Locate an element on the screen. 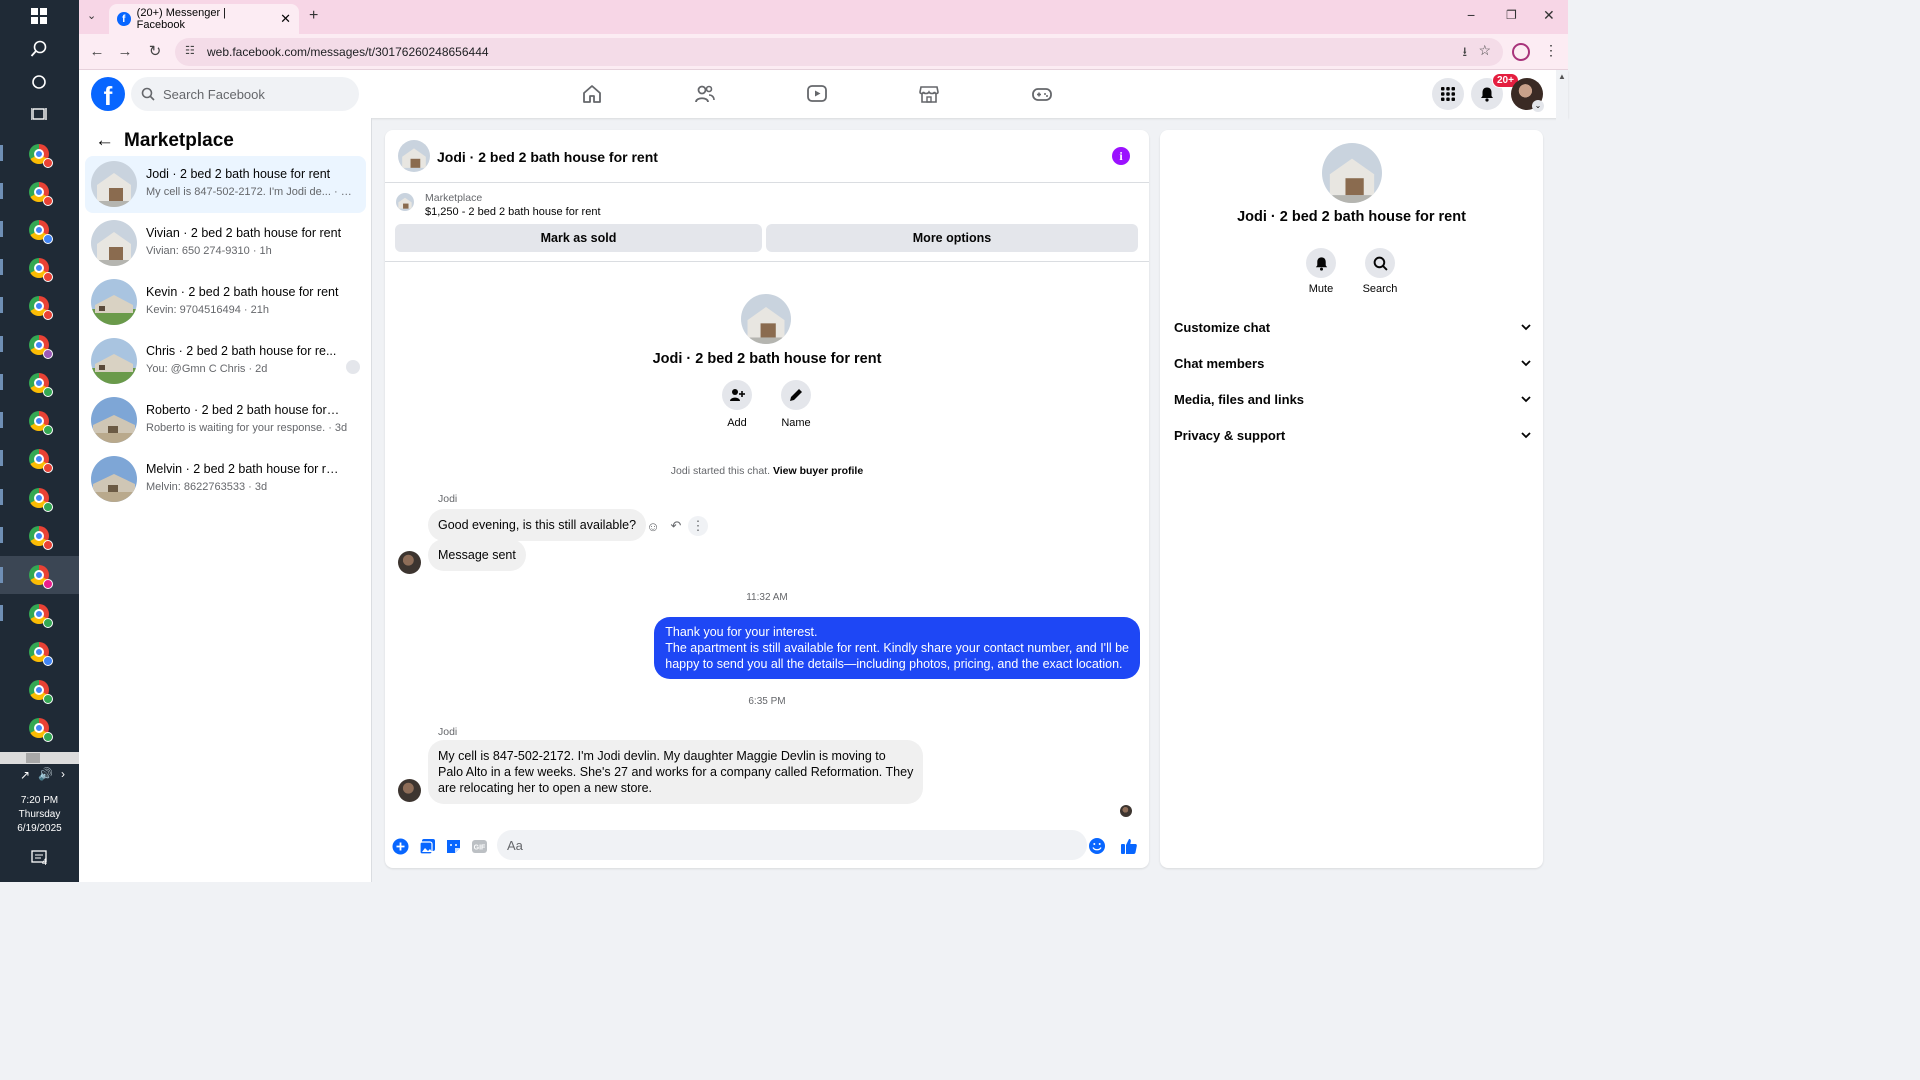  tab-close-icon: ✕ is located at coordinates (285, 19).